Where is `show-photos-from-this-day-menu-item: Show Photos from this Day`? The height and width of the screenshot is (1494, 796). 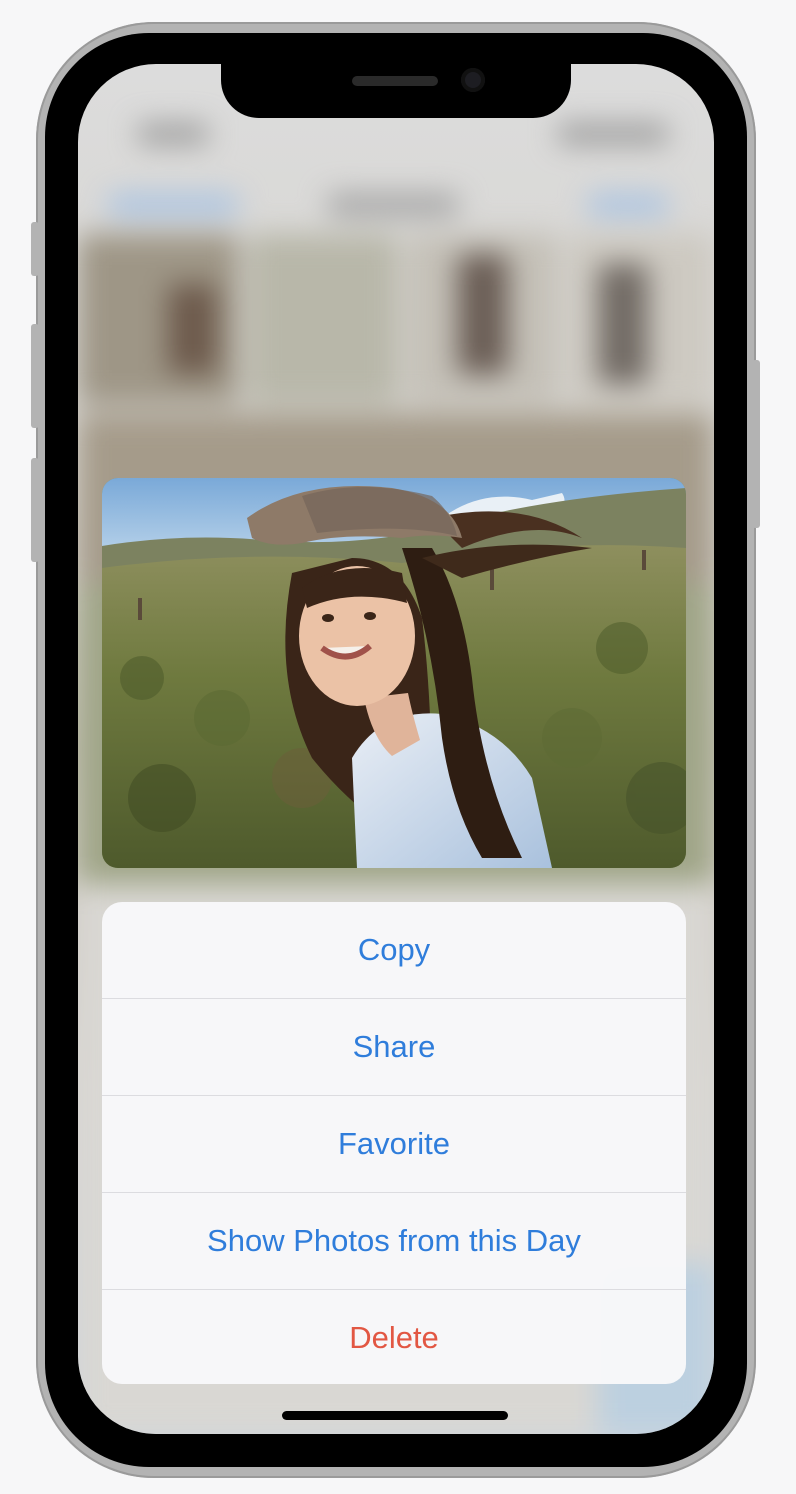 show-photos-from-this-day-menu-item: Show Photos from this Day is located at coordinates (394, 1241).